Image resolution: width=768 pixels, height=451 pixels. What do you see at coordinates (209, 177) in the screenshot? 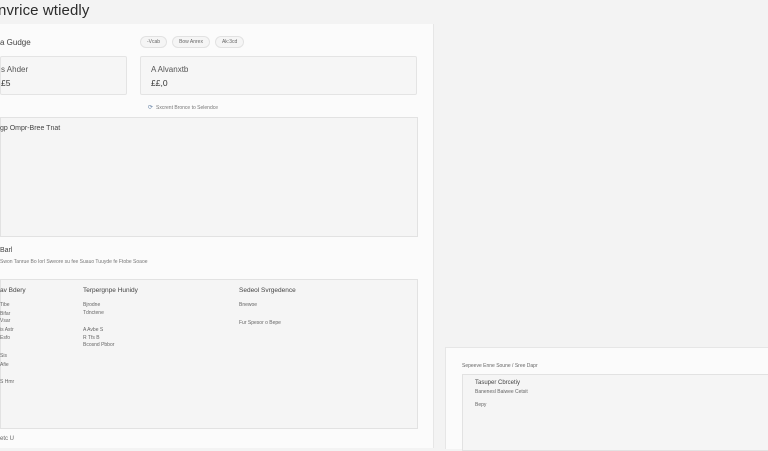
I see `chart-panel` at bounding box center [209, 177].